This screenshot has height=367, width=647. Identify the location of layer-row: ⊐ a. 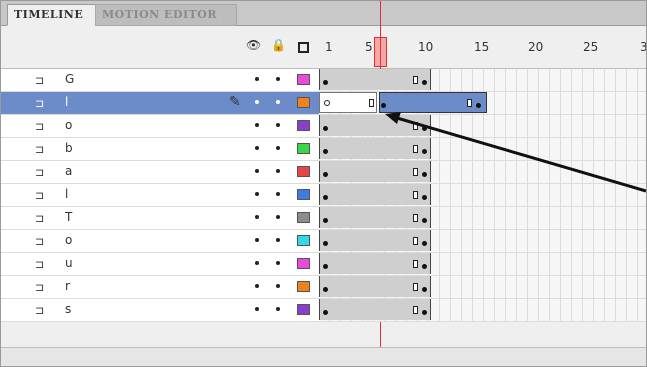
(323, 172).